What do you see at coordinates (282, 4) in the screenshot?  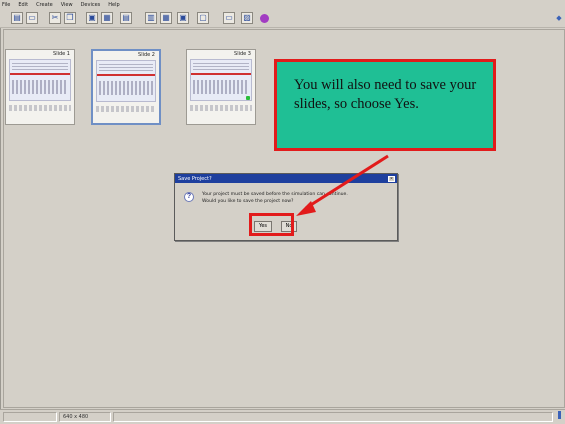 I see `menu-bar: File Edit Create View Devices Help` at bounding box center [282, 4].